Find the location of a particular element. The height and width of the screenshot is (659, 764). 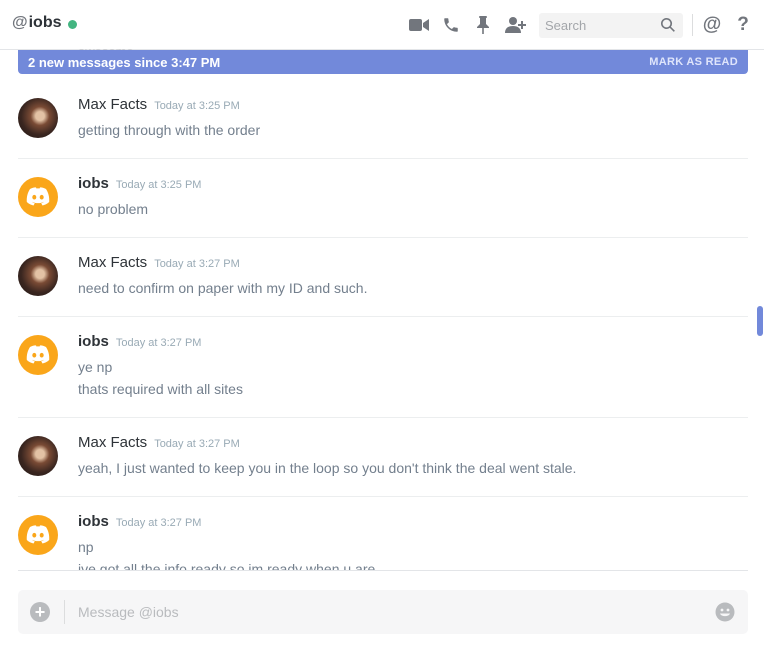

message-input is located at coordinates (388, 612).